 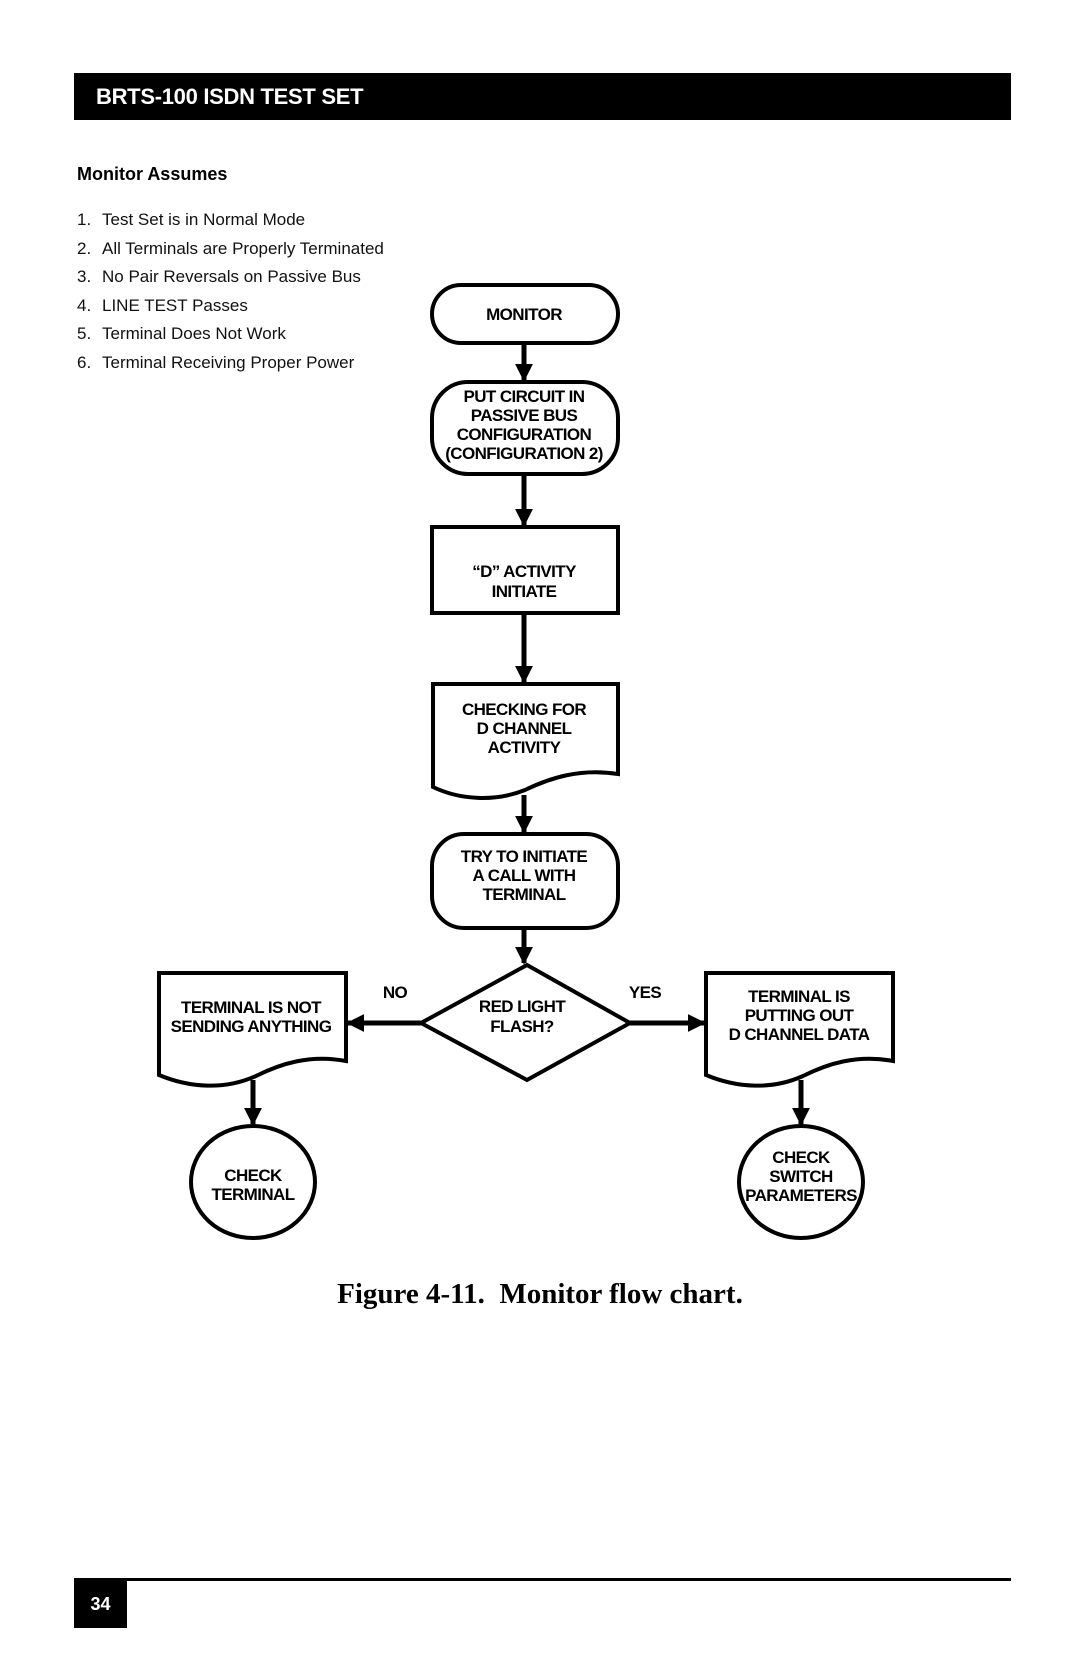 I want to click on label-red-light-1: RED LIGHT, so click(x=522, y=1006).